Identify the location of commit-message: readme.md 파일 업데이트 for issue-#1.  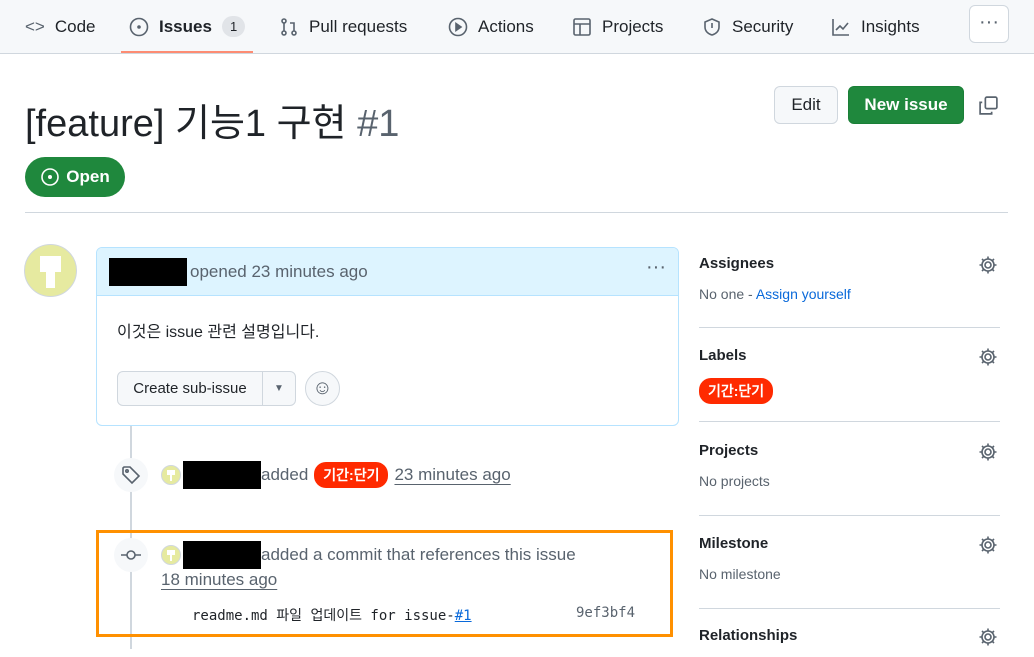
(332, 615).